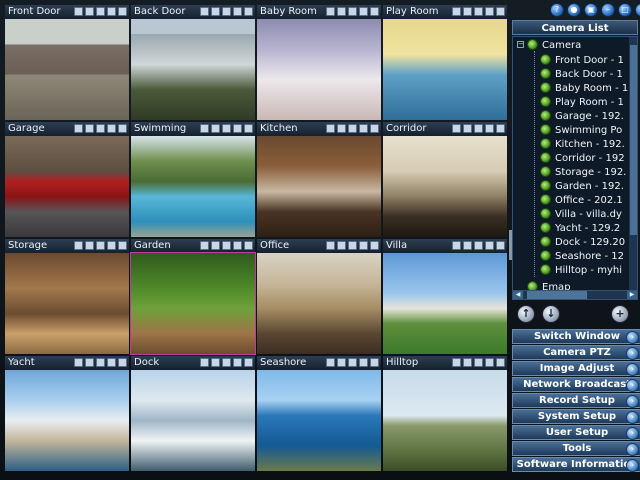 This screenshot has width=640, height=480. What do you see at coordinates (526, 314) in the screenshot?
I see `move-up-button: ↑` at bounding box center [526, 314].